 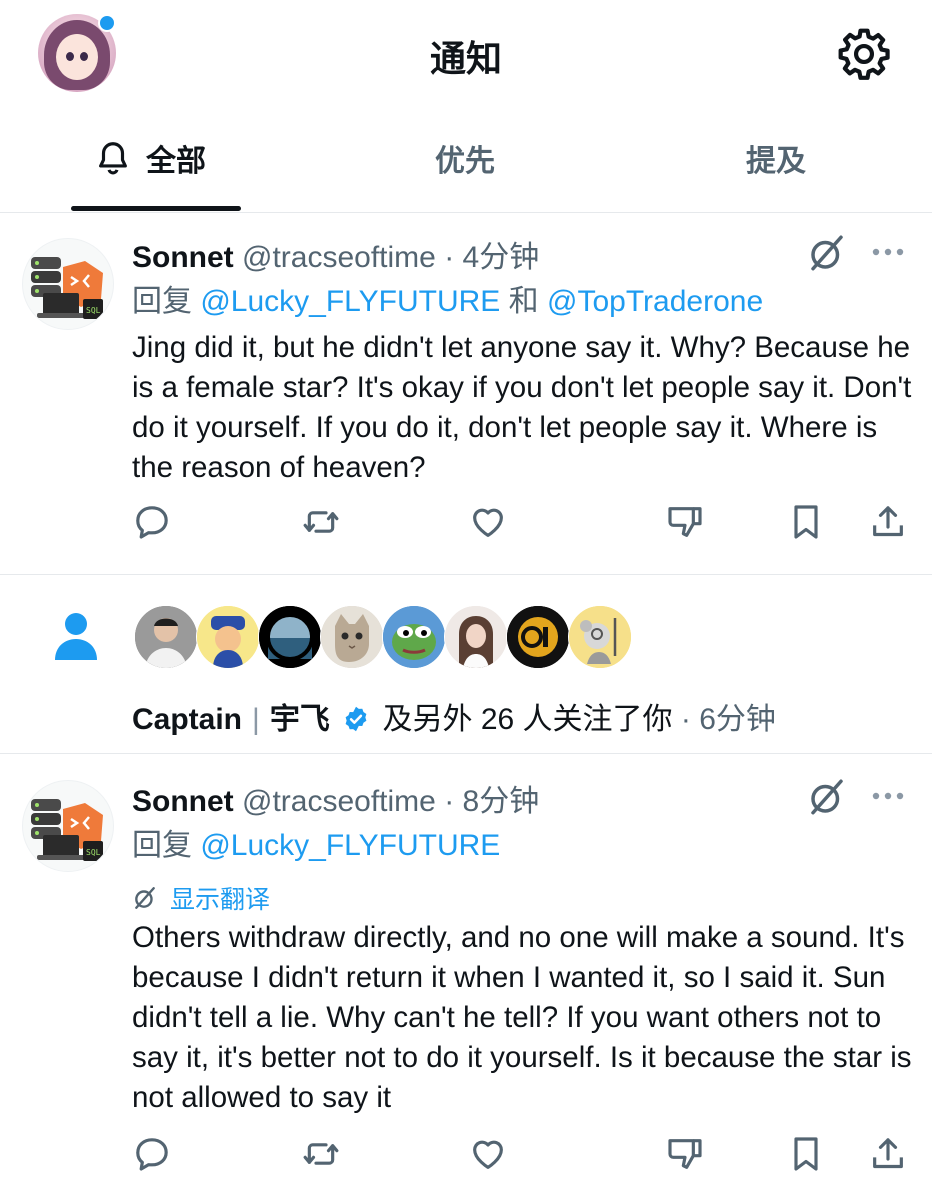 What do you see at coordinates (176, 161) in the screenshot?
I see `tab-label: 全部` at bounding box center [176, 161].